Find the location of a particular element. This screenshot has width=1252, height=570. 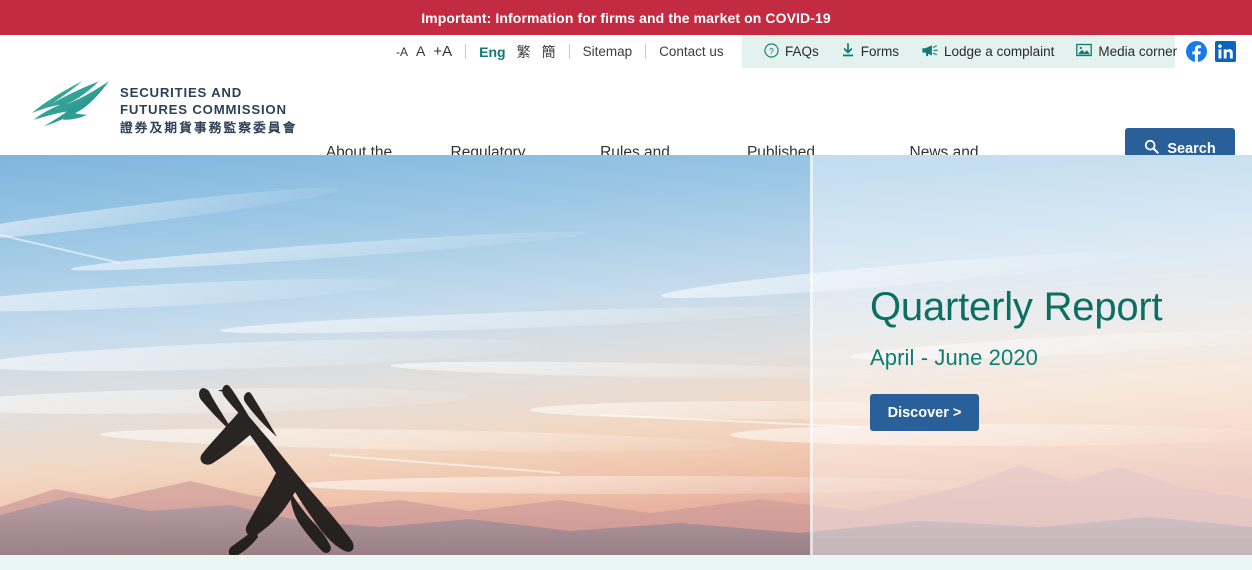

utility-left-group: -A A +A Eng 繁 簡 Sitemap Contact us is located at coordinates (560, 51).